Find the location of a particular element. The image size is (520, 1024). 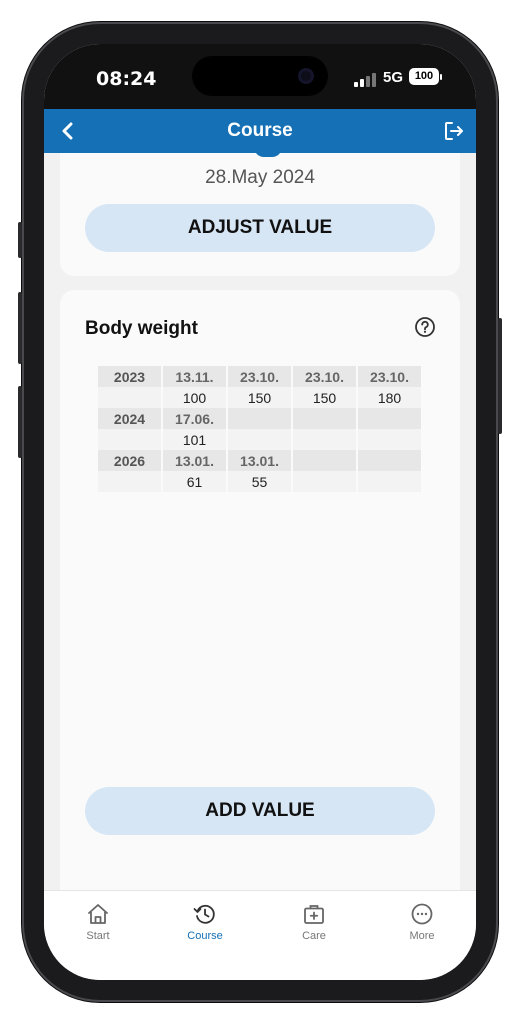

home-icon is located at coordinates (98, 914).